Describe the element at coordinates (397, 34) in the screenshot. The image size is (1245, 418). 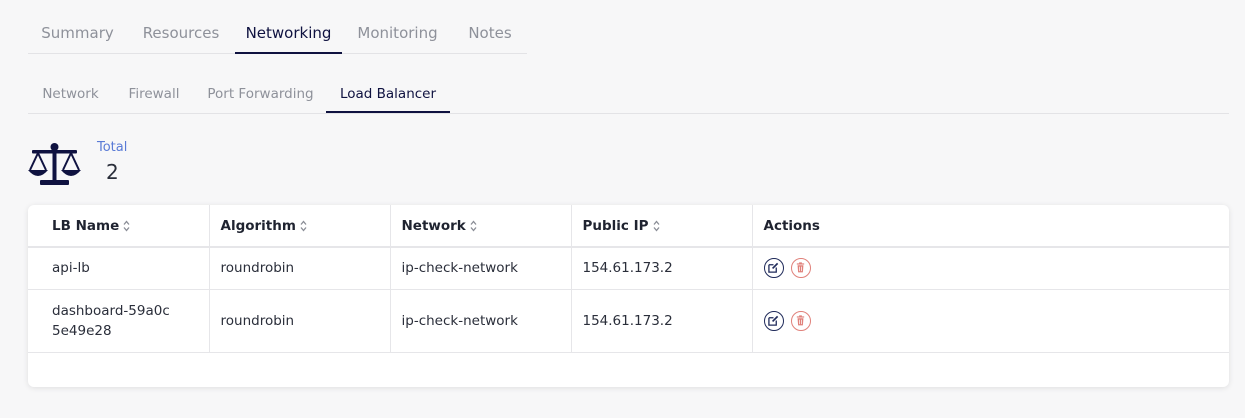
I see `tab-monitoring: Monitoring` at that location.